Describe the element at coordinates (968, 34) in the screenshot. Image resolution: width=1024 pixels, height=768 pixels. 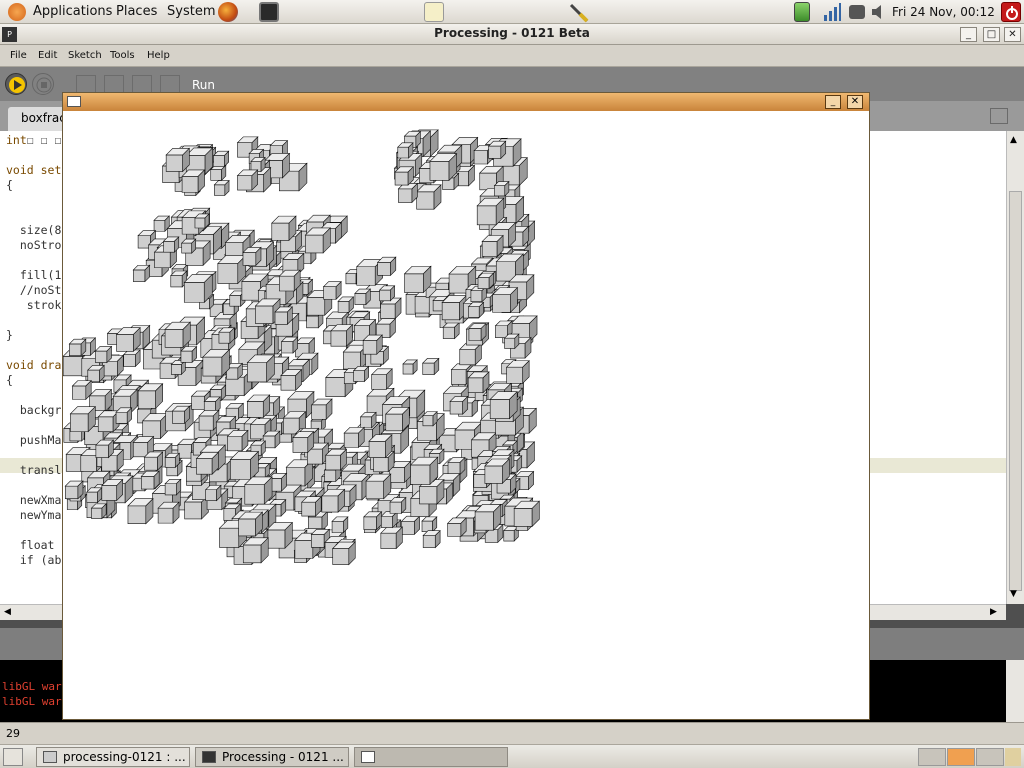
I see `minimize-button: _` at that location.